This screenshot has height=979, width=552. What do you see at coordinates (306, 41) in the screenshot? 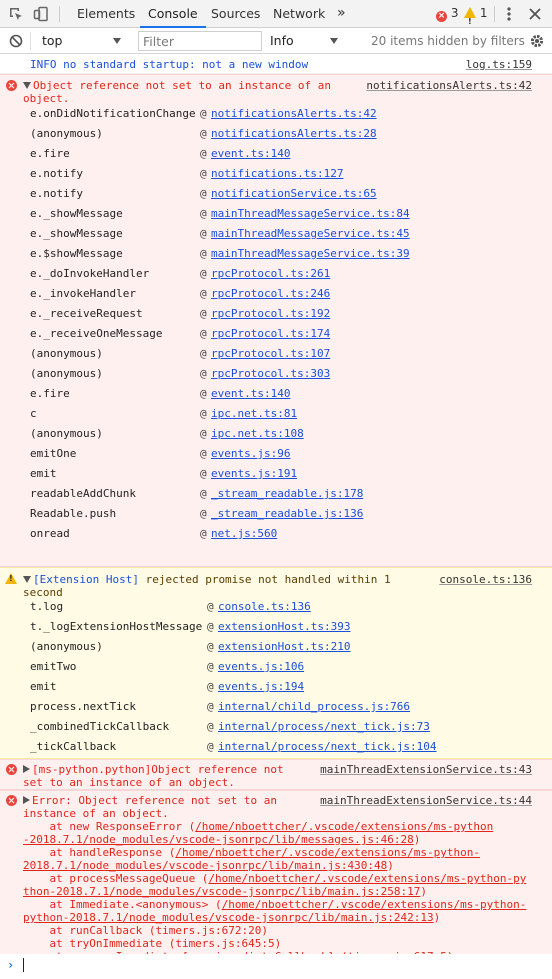
I see `log-level-selector: Info` at bounding box center [306, 41].